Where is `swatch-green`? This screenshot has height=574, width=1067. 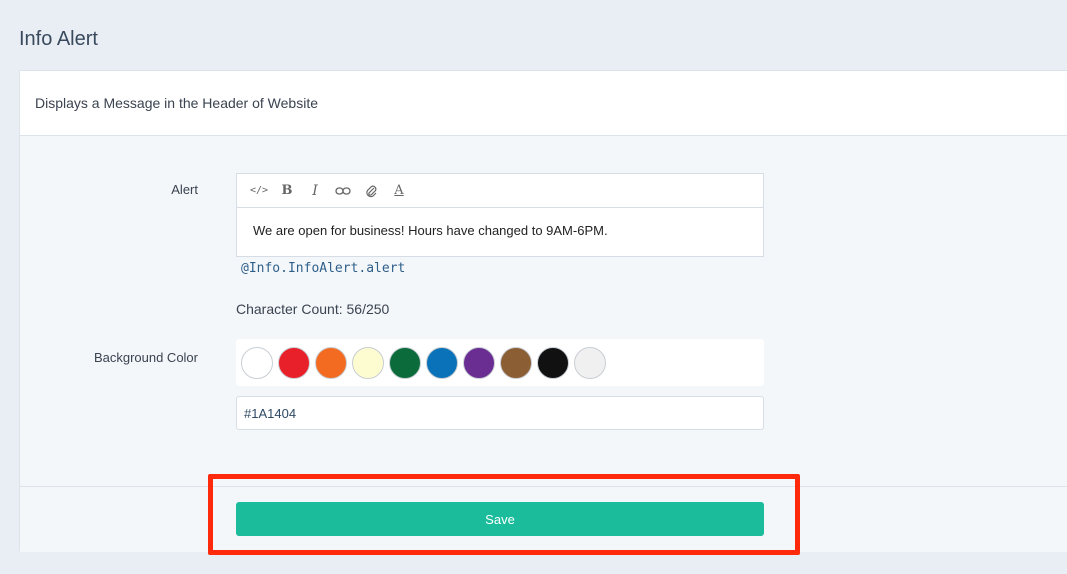
swatch-green is located at coordinates (405, 362).